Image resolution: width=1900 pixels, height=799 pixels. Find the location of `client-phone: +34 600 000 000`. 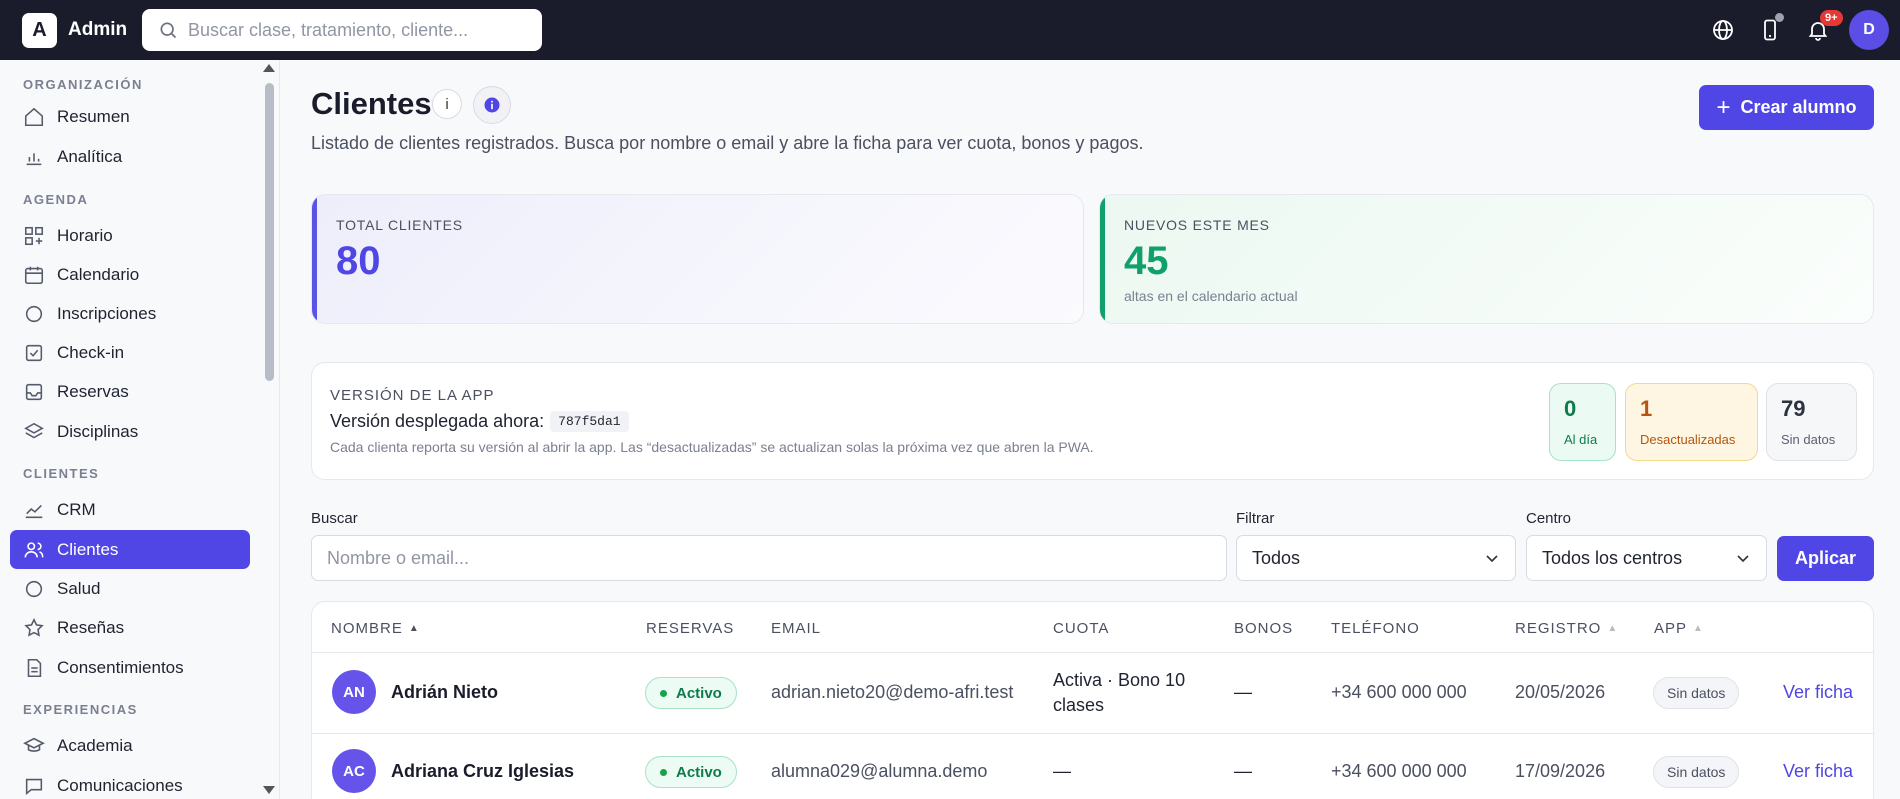

client-phone: +34 600 000 000 is located at coordinates (1399, 771).